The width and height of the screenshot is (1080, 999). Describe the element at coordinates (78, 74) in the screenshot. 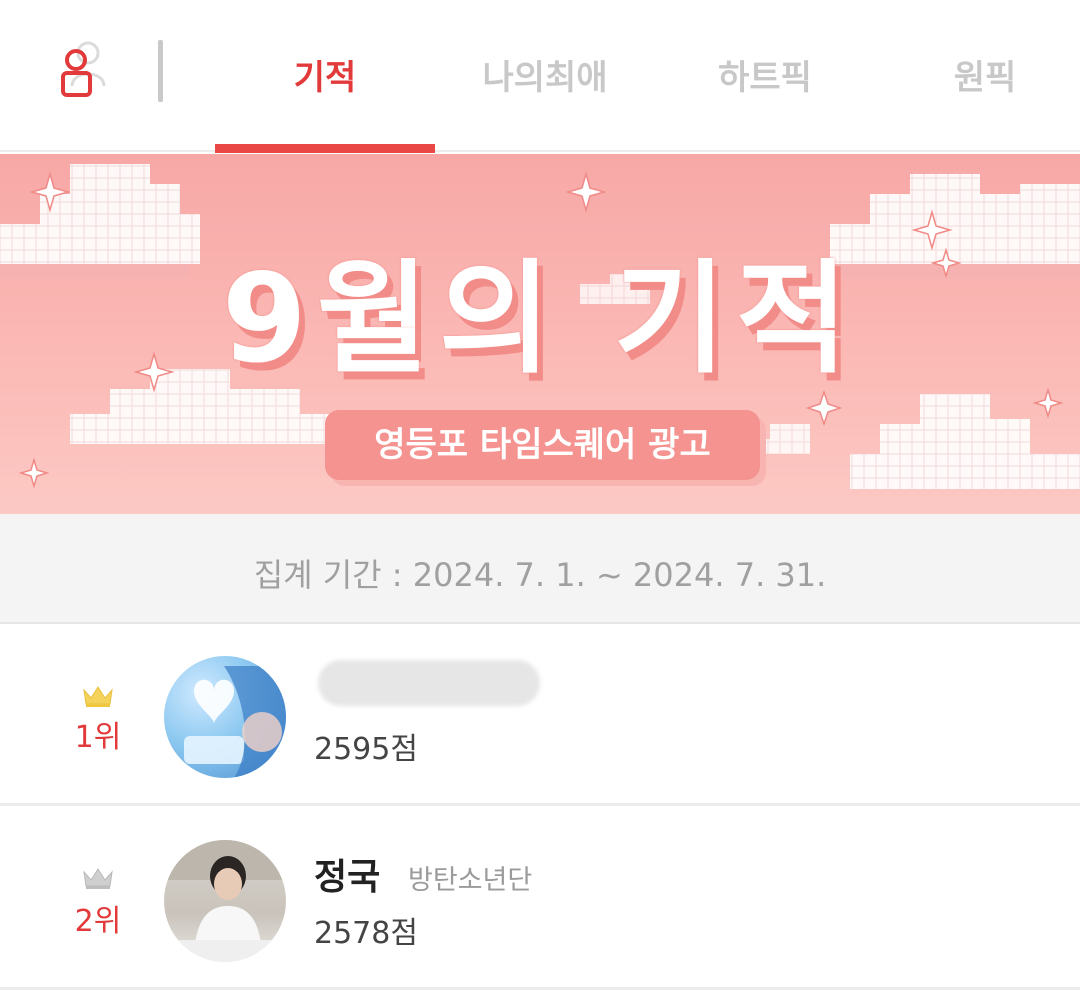

I see `profile-icon` at that location.